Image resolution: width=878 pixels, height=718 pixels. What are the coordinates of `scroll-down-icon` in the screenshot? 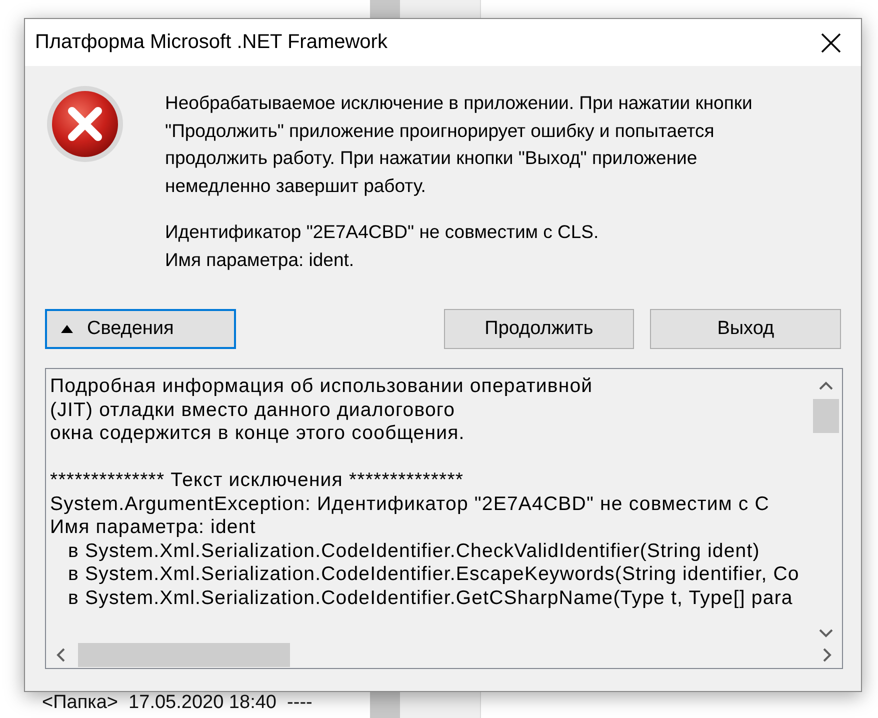 It's located at (826, 633).